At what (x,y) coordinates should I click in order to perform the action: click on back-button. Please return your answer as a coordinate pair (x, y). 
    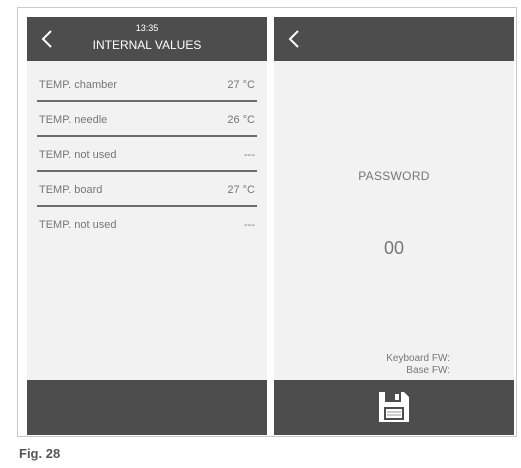
    Looking at the image, I should click on (294, 39).